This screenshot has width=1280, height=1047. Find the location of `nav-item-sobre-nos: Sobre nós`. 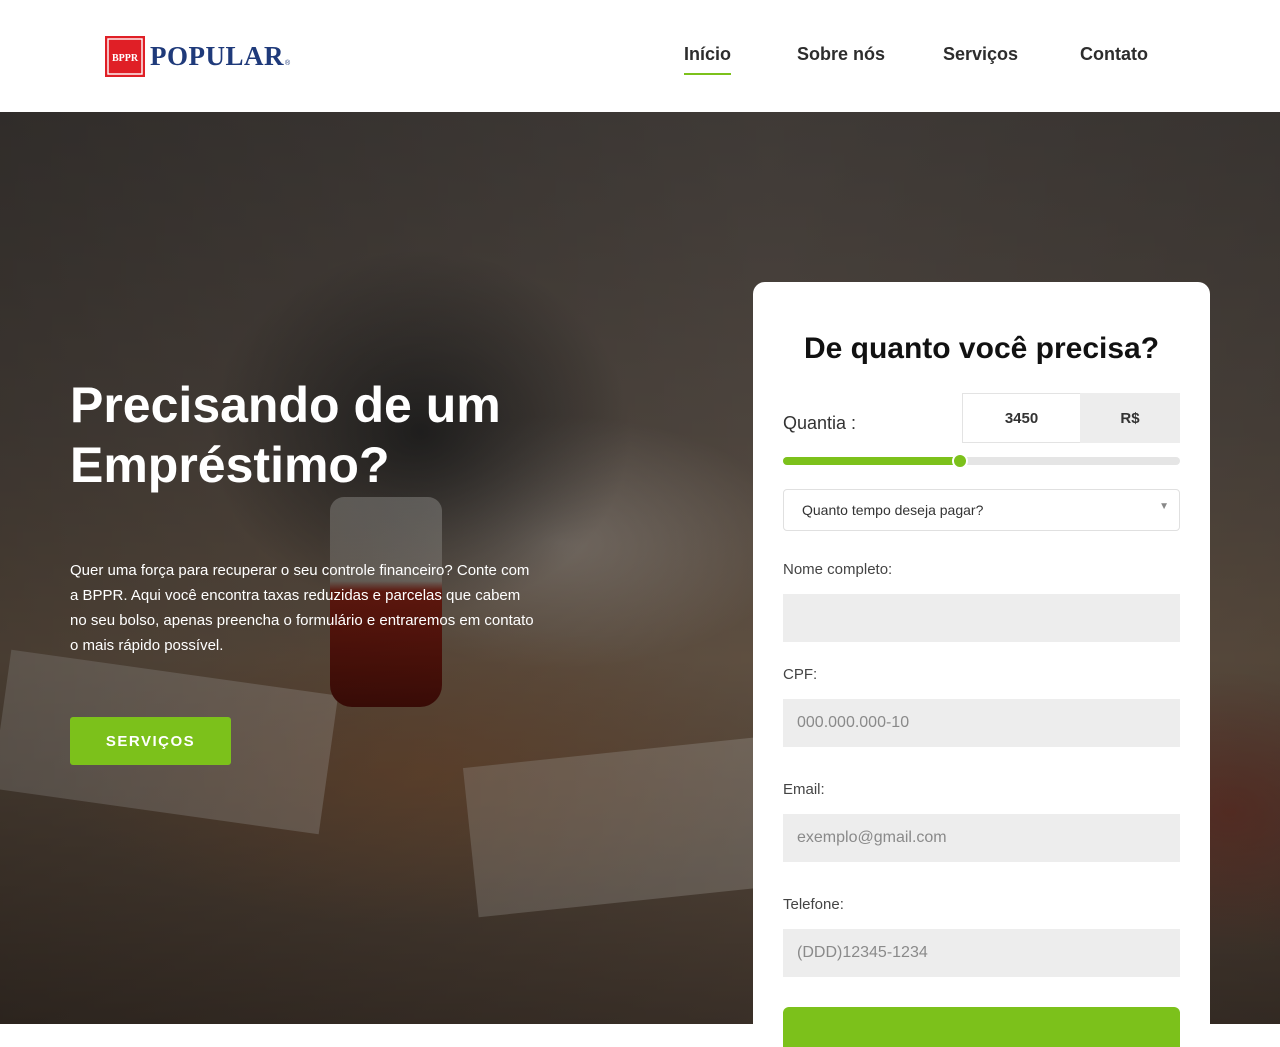

nav-item-sobre-nos: Sobre nós is located at coordinates (841, 54).